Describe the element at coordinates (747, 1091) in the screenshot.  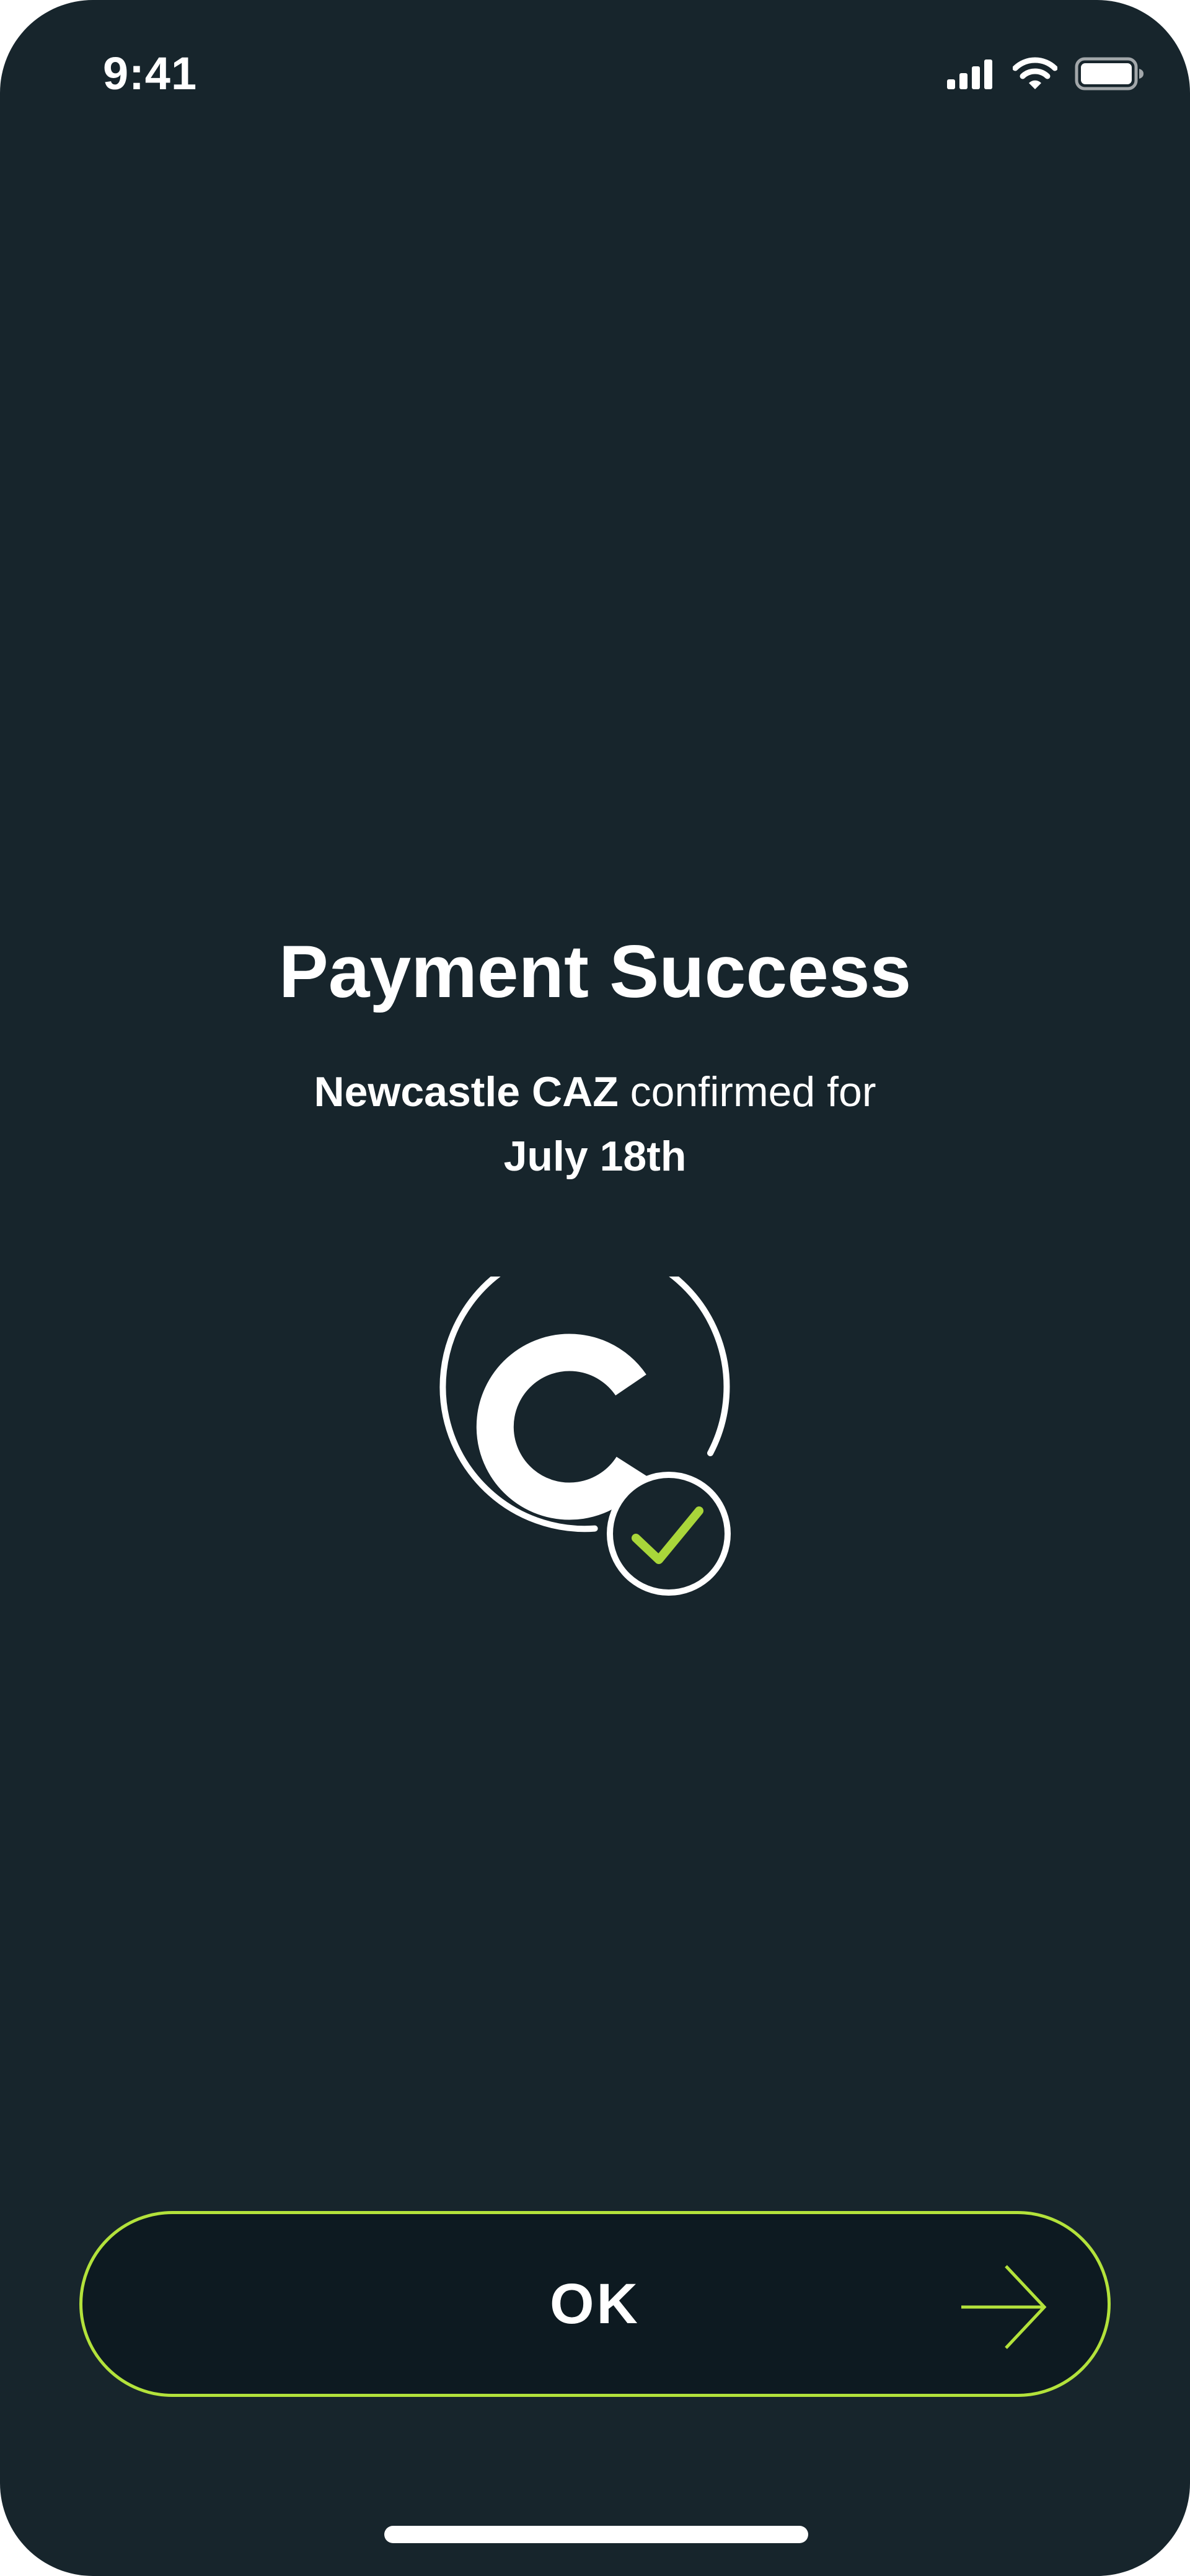
I see `confirmed-text: confirmed for` at that location.